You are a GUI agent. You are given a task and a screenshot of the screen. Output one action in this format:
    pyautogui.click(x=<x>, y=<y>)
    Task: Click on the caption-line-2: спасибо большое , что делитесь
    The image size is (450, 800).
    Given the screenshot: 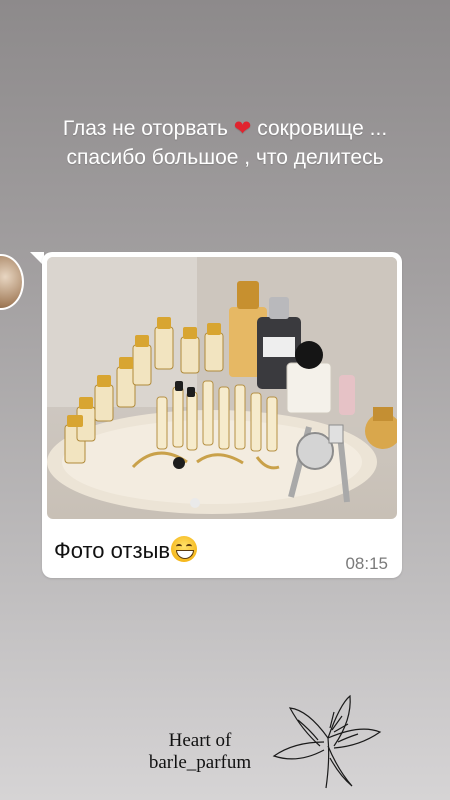 What is the action you would take?
    pyautogui.click(x=225, y=157)
    